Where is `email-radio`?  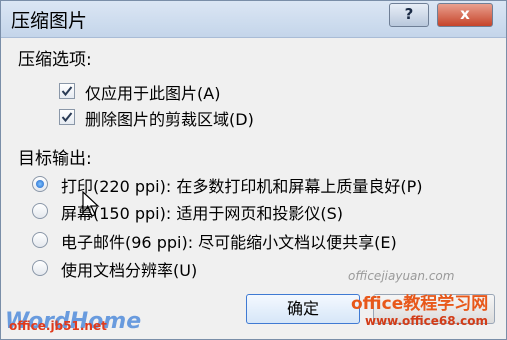
email-radio is located at coordinates (40, 240).